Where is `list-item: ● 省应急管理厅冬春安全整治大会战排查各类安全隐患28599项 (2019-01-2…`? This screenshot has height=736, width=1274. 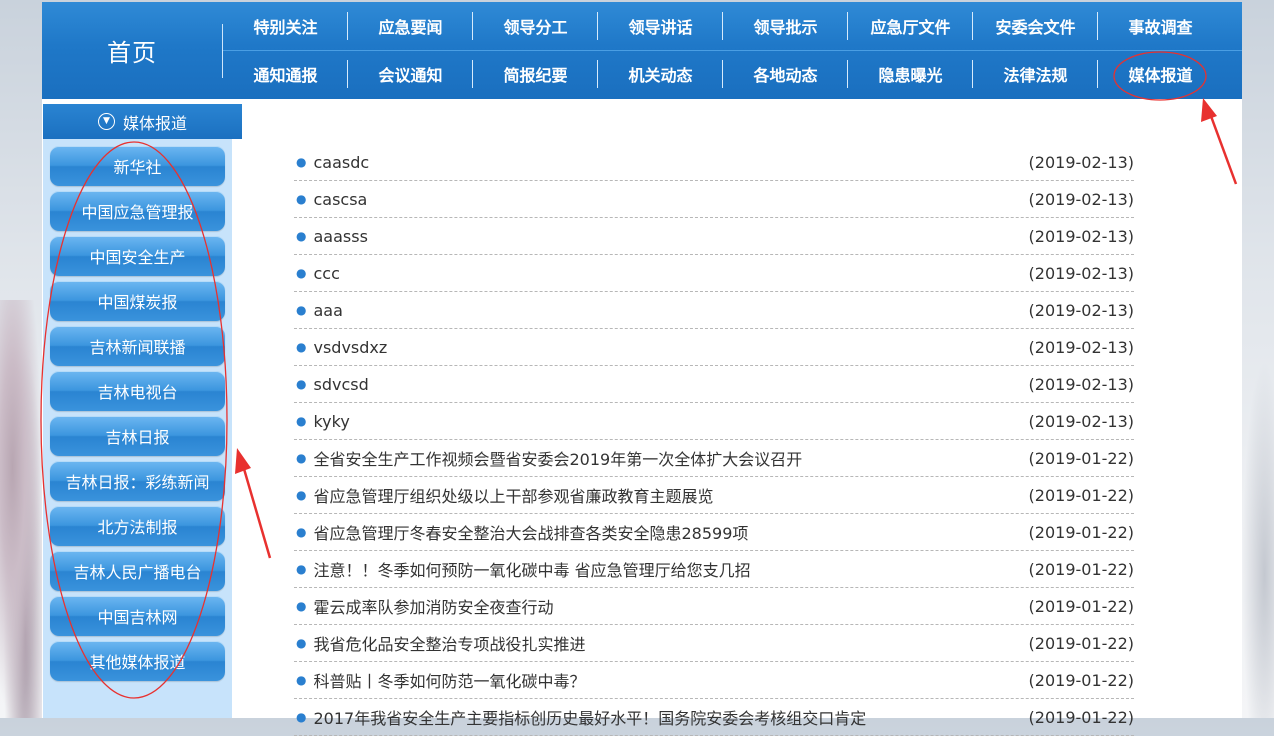 list-item: ● 省应急管理厅冬春安全整治大会战排查各类安全隐患28599项 (2019-01-2… is located at coordinates (714, 532).